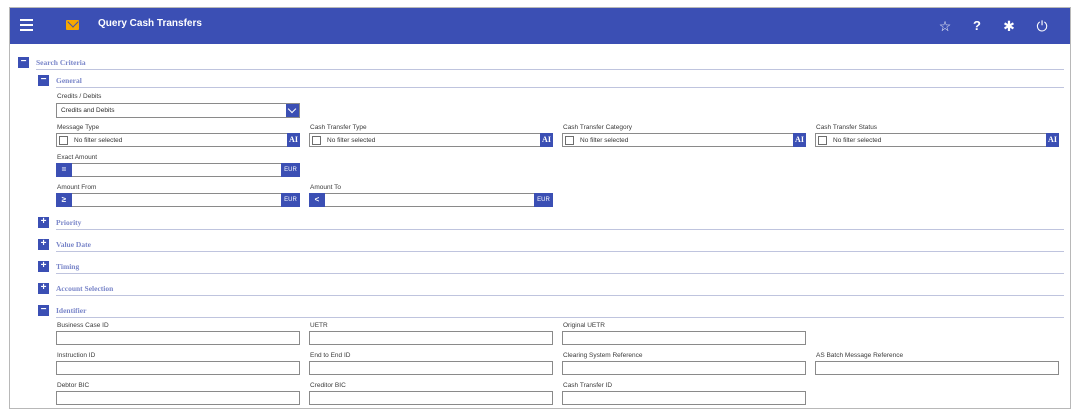 This screenshot has width=1071, height=409. Describe the element at coordinates (945, 26) in the screenshot. I see `star-icon: ☆` at that location.